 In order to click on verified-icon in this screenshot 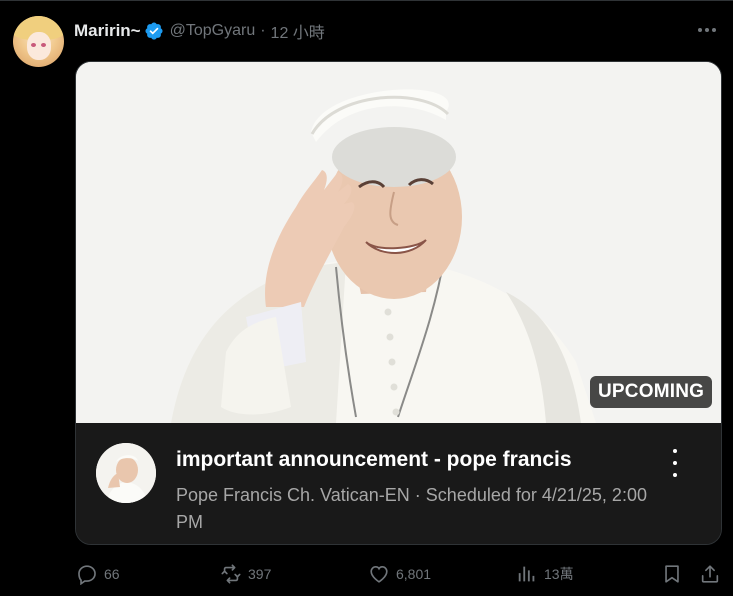, I will do `click(154, 31)`.